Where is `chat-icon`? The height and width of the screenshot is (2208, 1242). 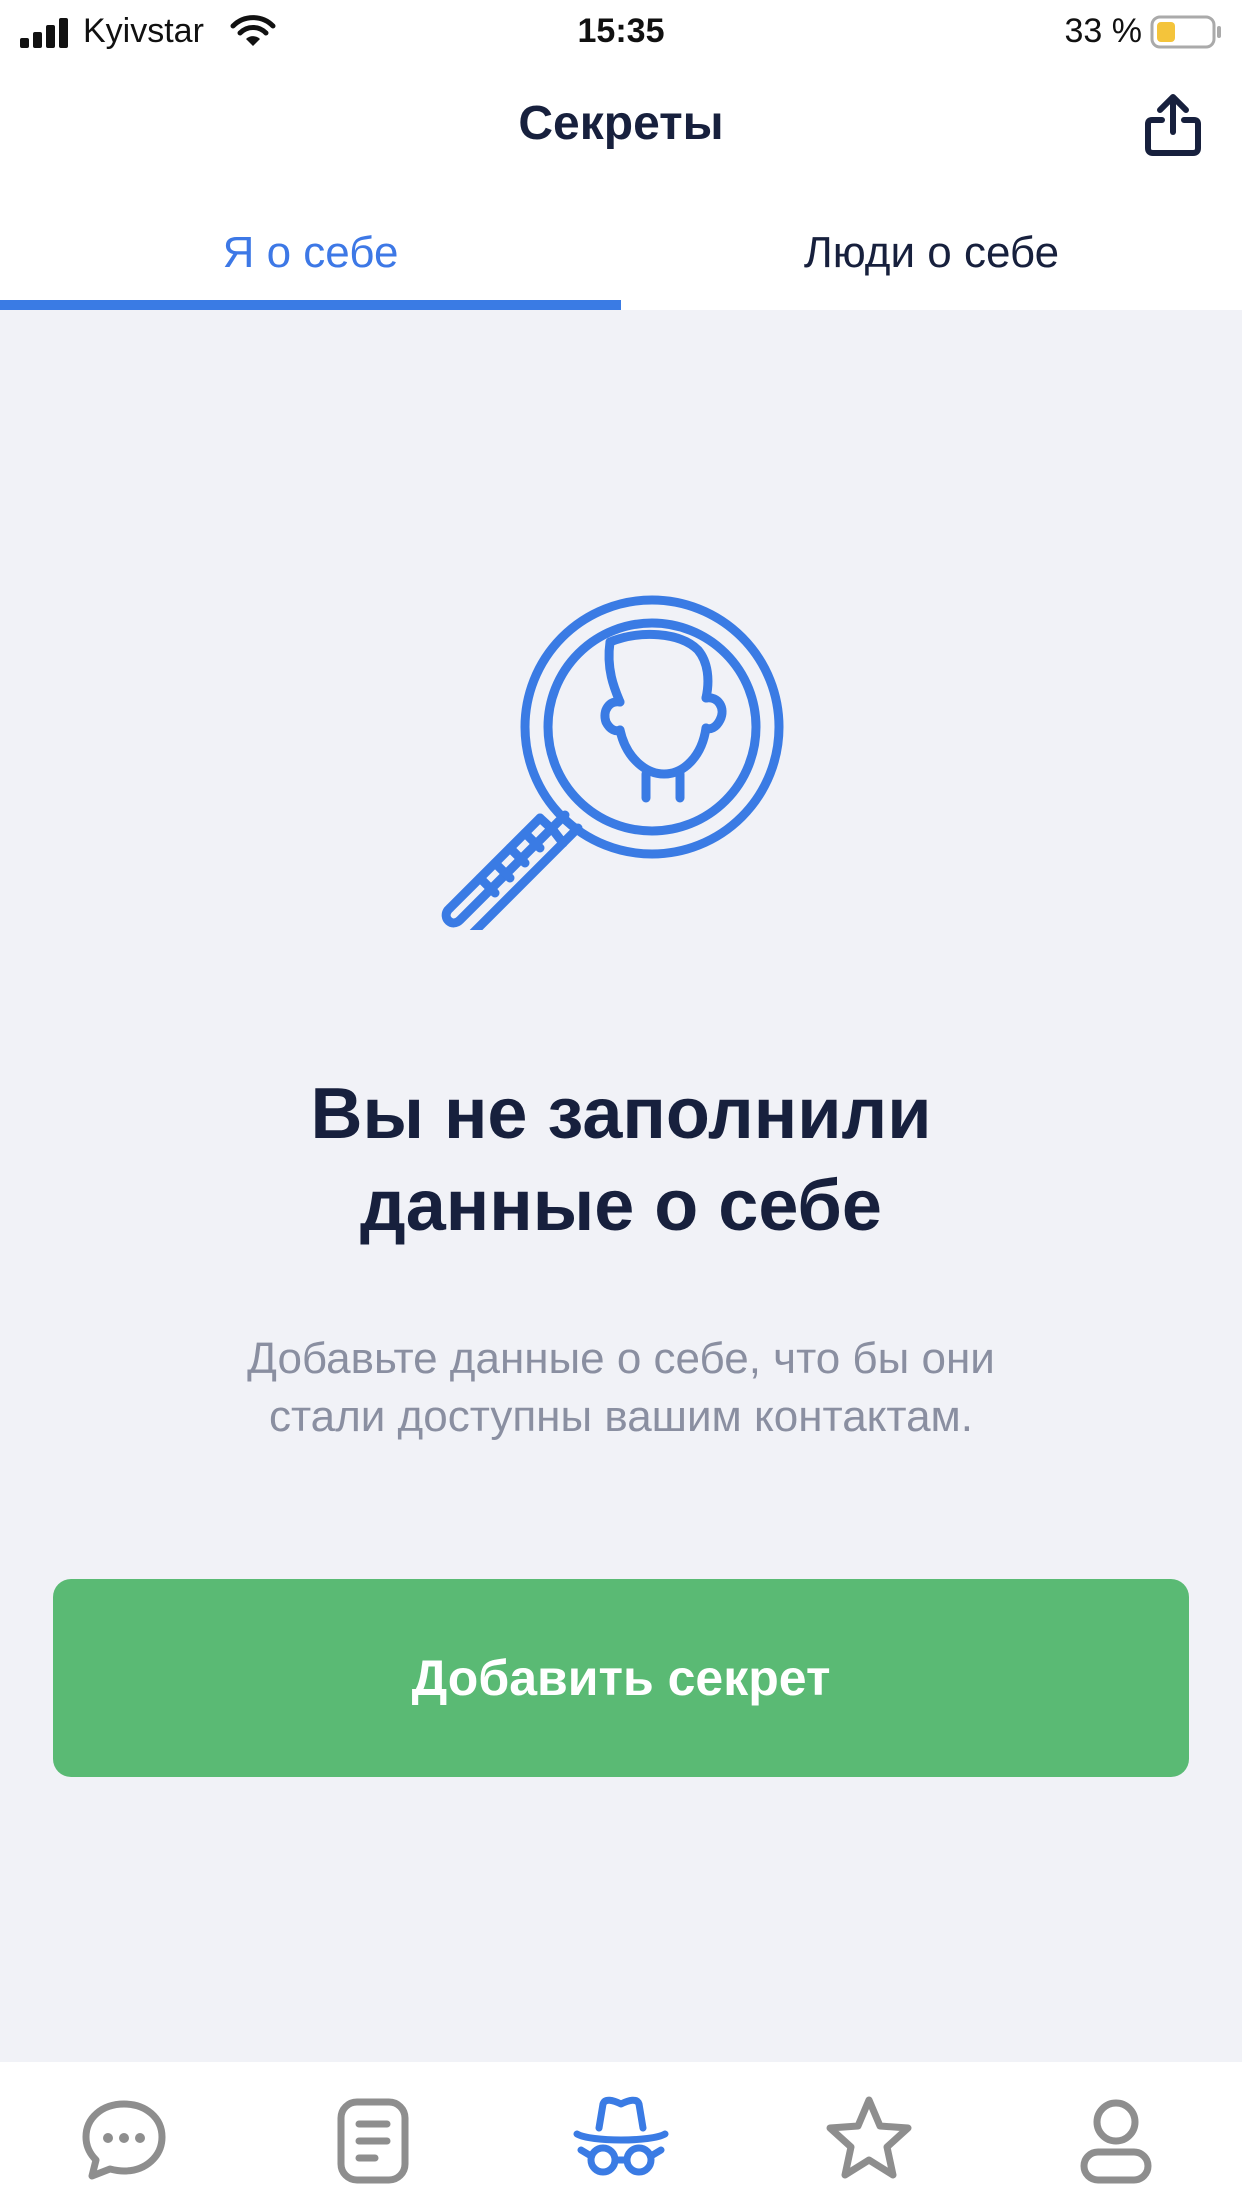 chat-icon is located at coordinates (124, 2140).